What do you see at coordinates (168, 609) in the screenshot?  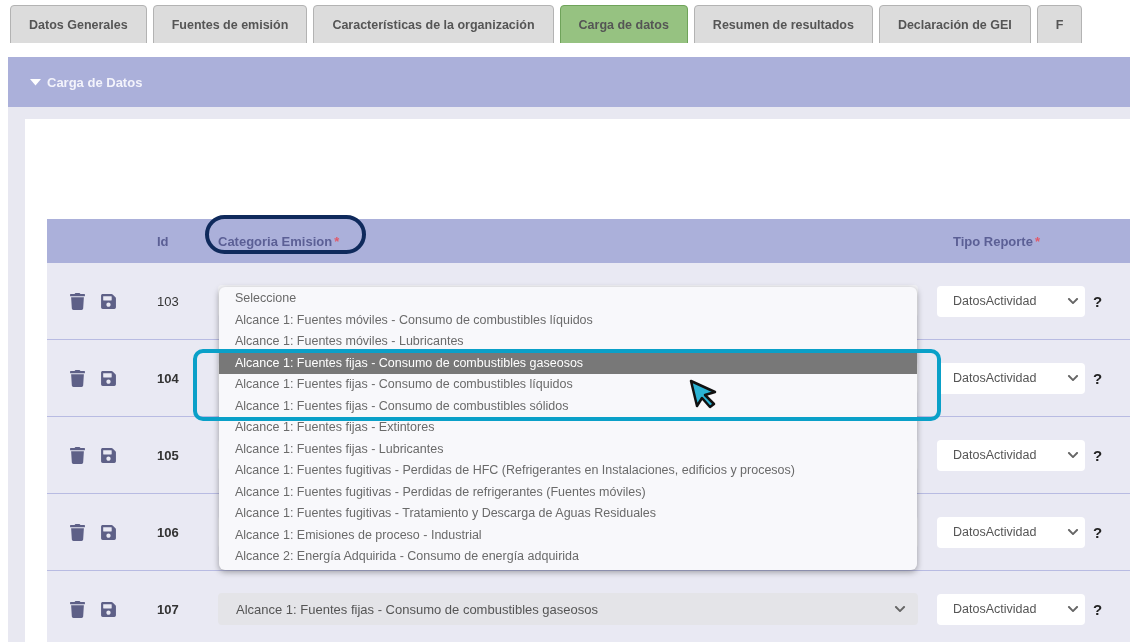 I see `id-cell-text: 107` at bounding box center [168, 609].